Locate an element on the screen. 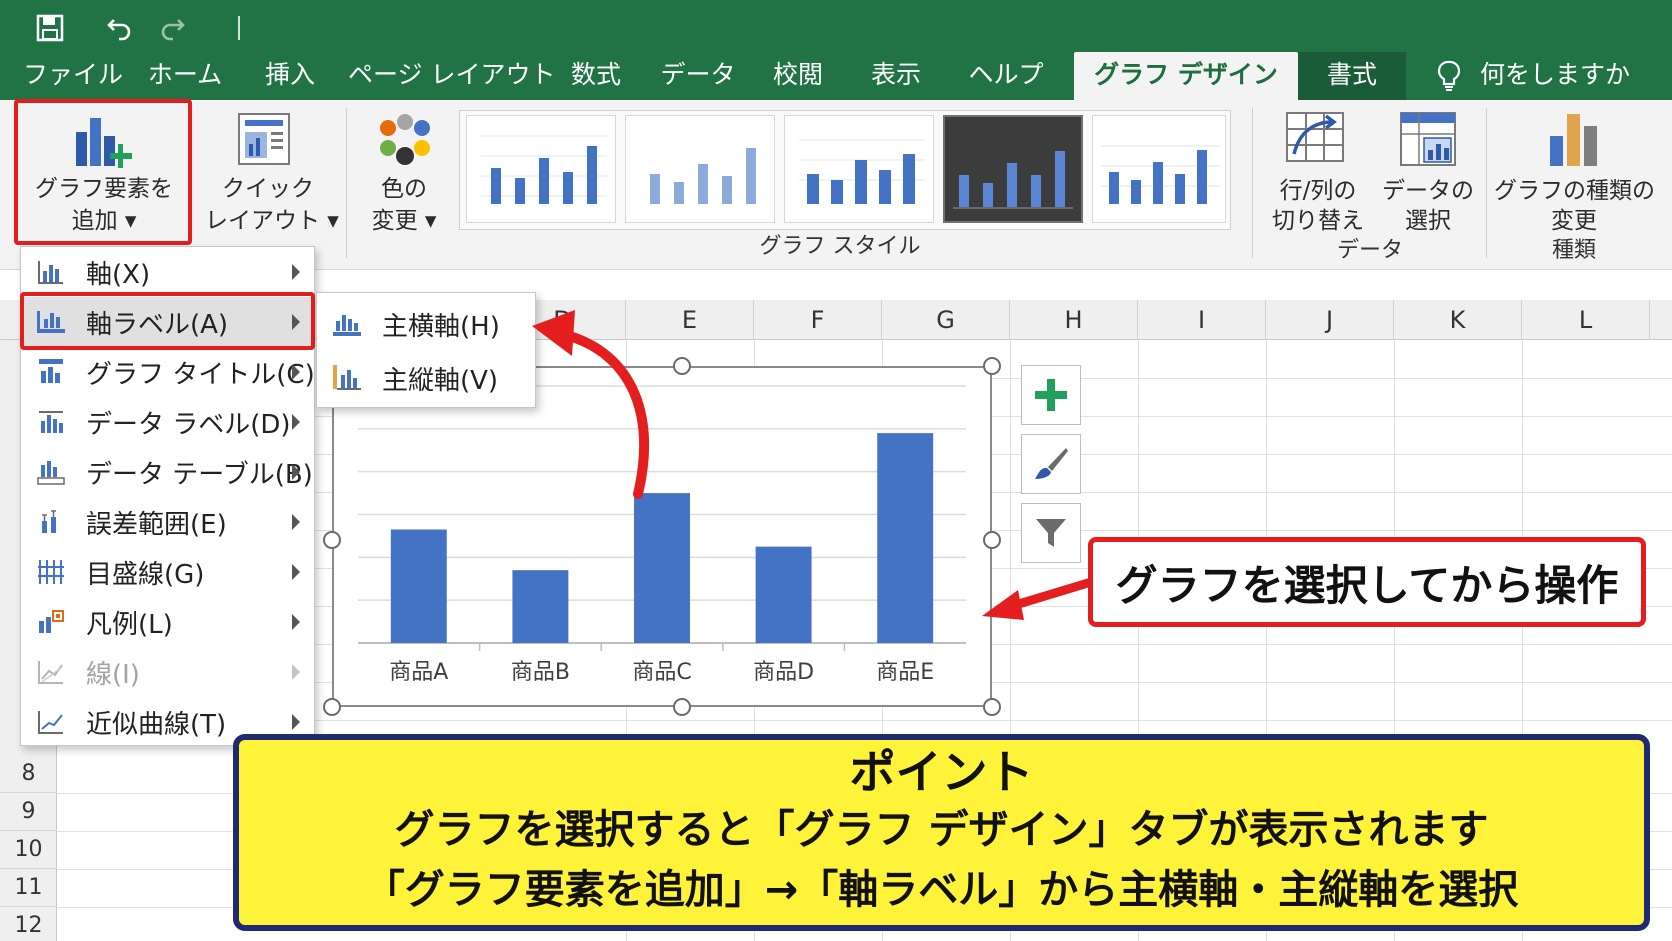 This screenshot has width=1672, height=941. submenu-item-primary-vertical: 主縦軸(V) is located at coordinates (426, 378).